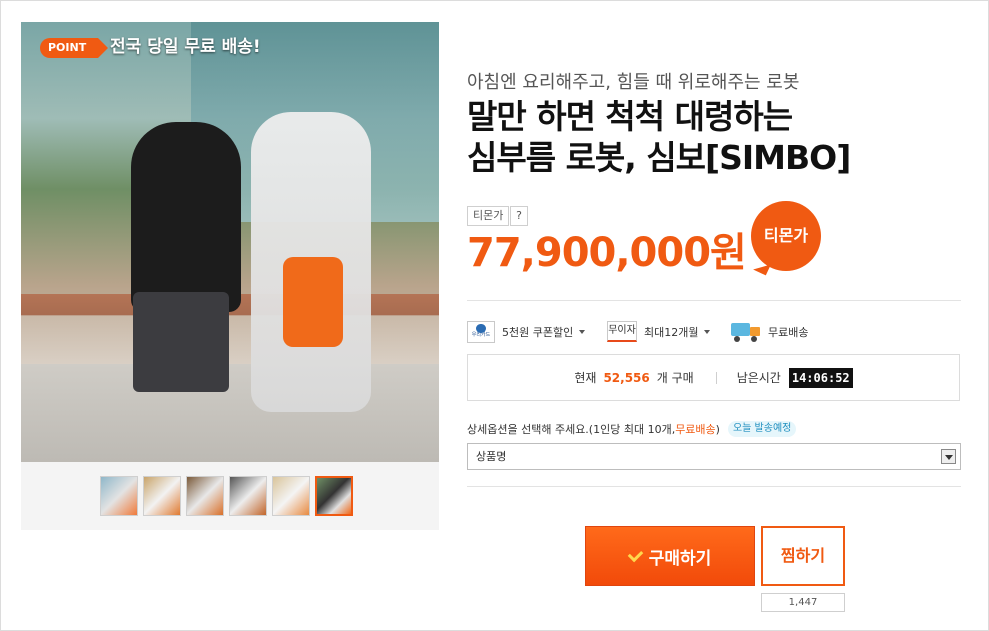 This screenshot has height=631, width=989. I want to click on thumbnail-selected, so click(334, 496).